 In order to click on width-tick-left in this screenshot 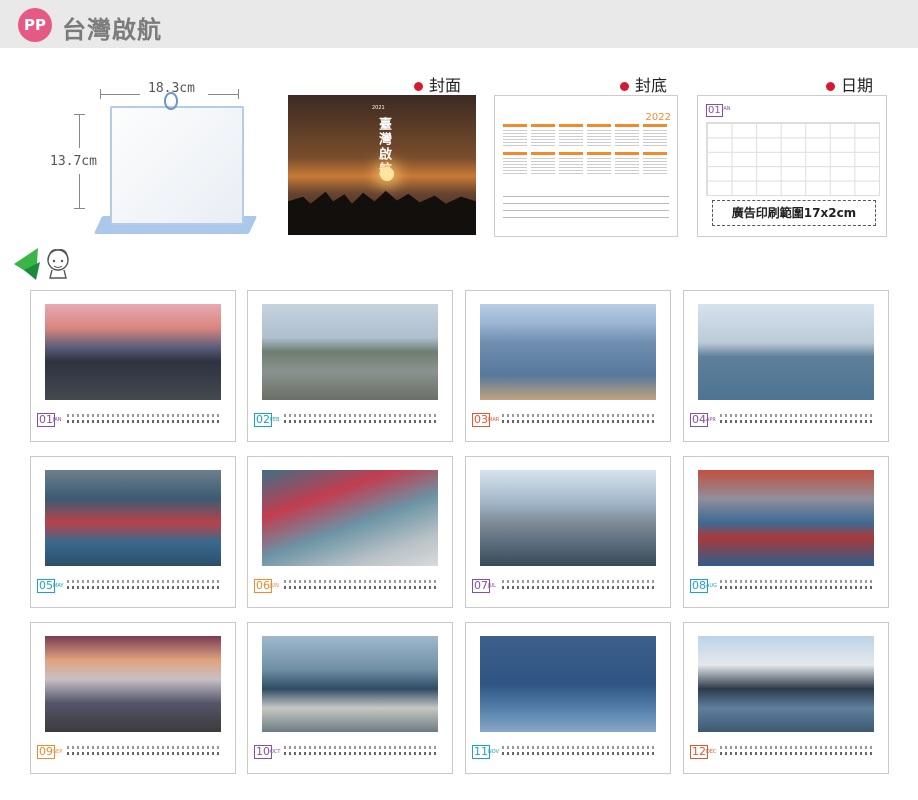, I will do `click(100, 94)`.